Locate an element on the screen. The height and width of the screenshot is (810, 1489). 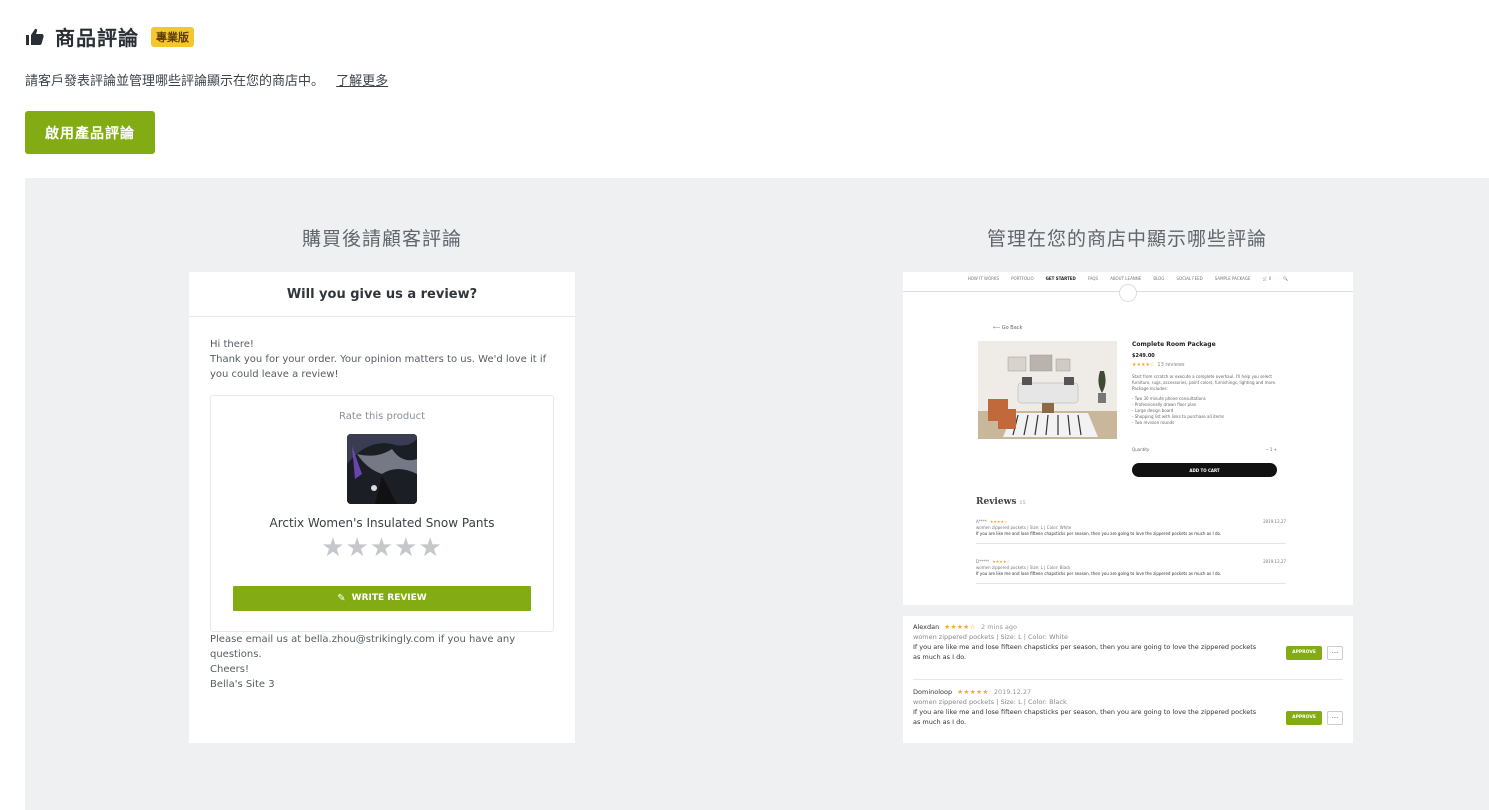
store-review-name: A**** is located at coordinates (981, 521).